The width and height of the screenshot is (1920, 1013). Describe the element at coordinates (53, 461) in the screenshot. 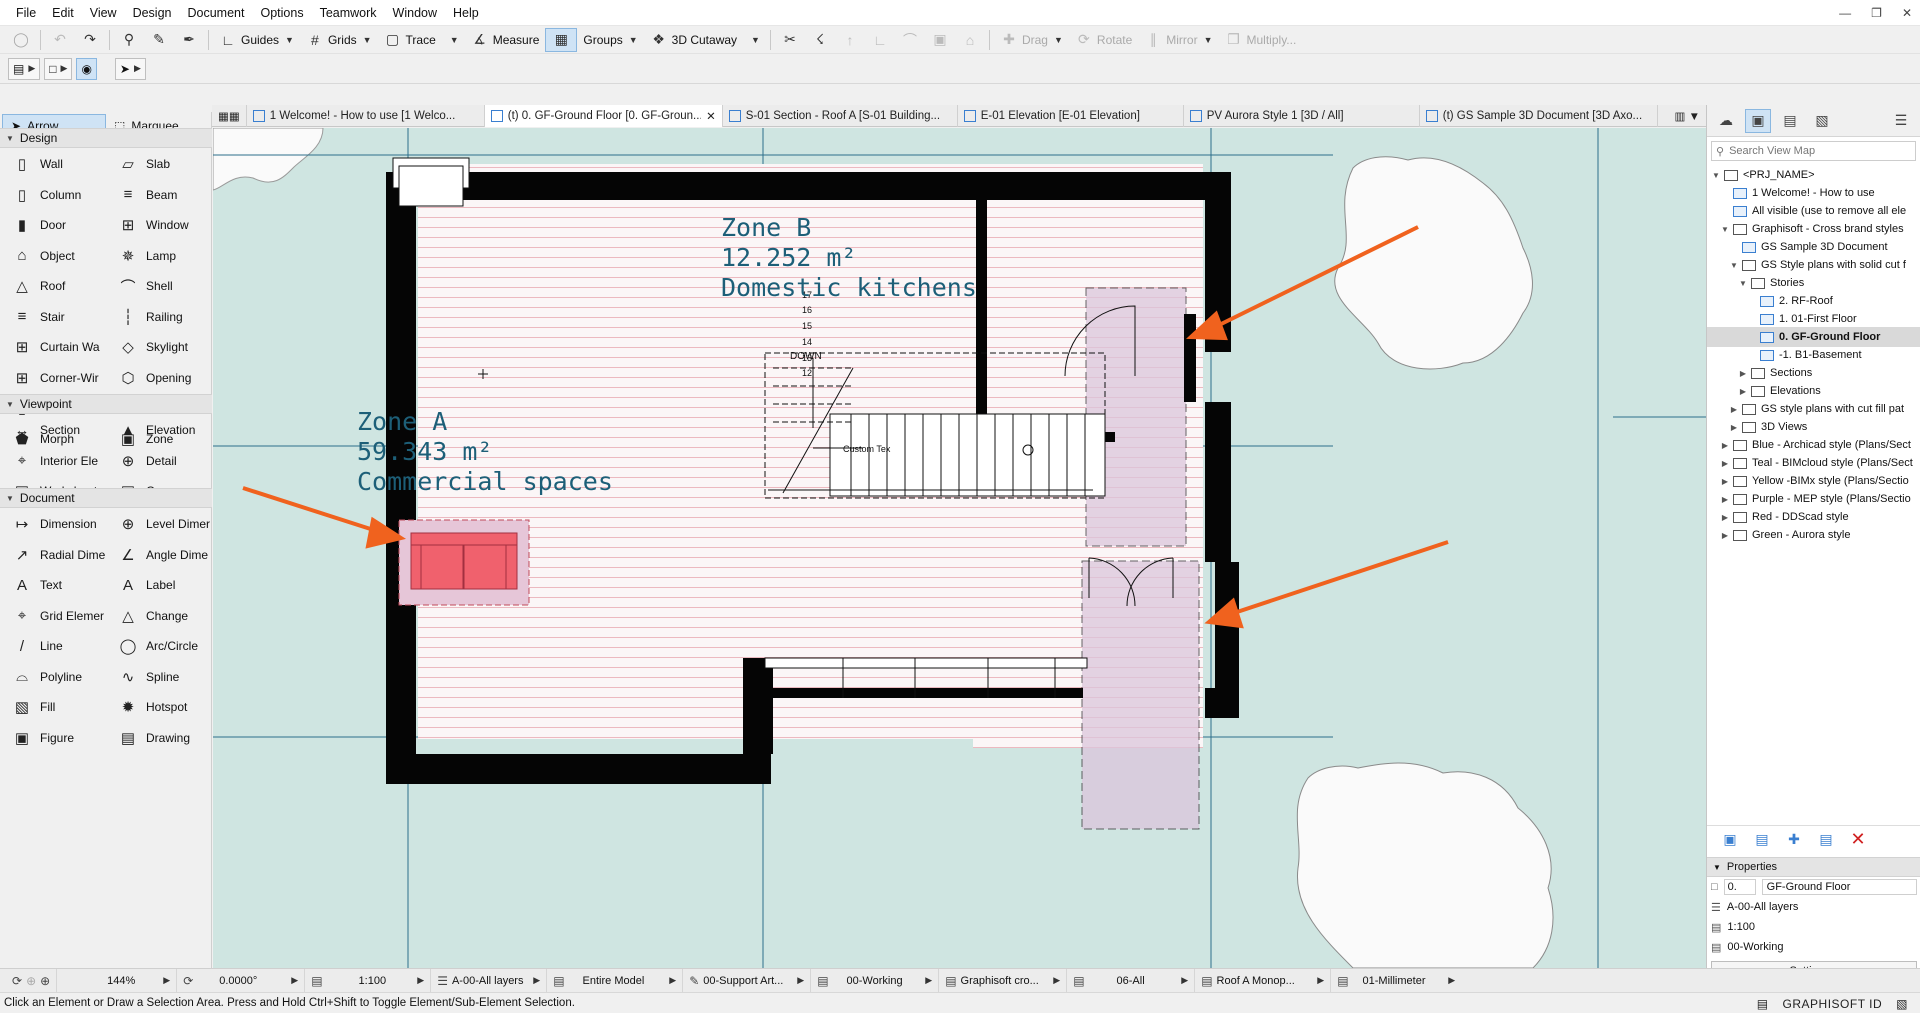

I see `tool-interior-elevation: ⌖ Interior Ele` at that location.